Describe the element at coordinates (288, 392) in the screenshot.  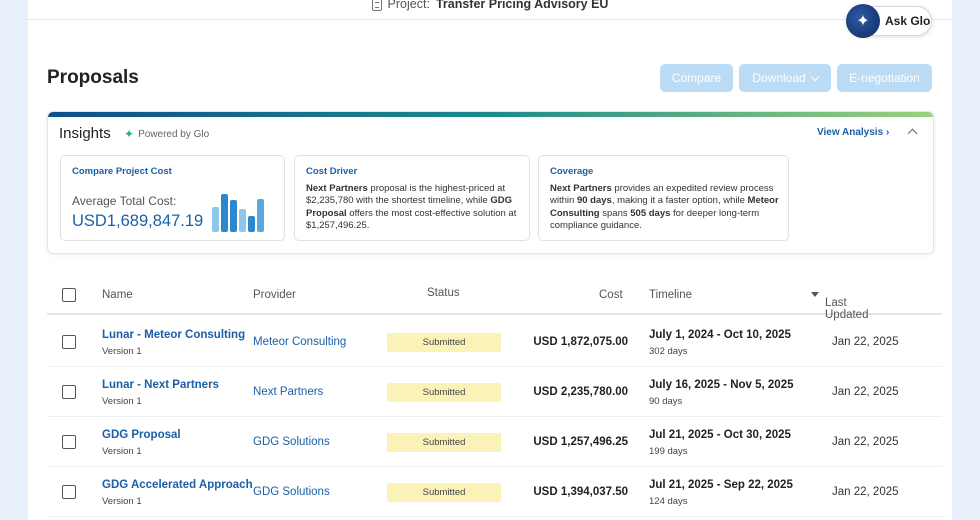
I see `provider-link: Next Partners` at that location.